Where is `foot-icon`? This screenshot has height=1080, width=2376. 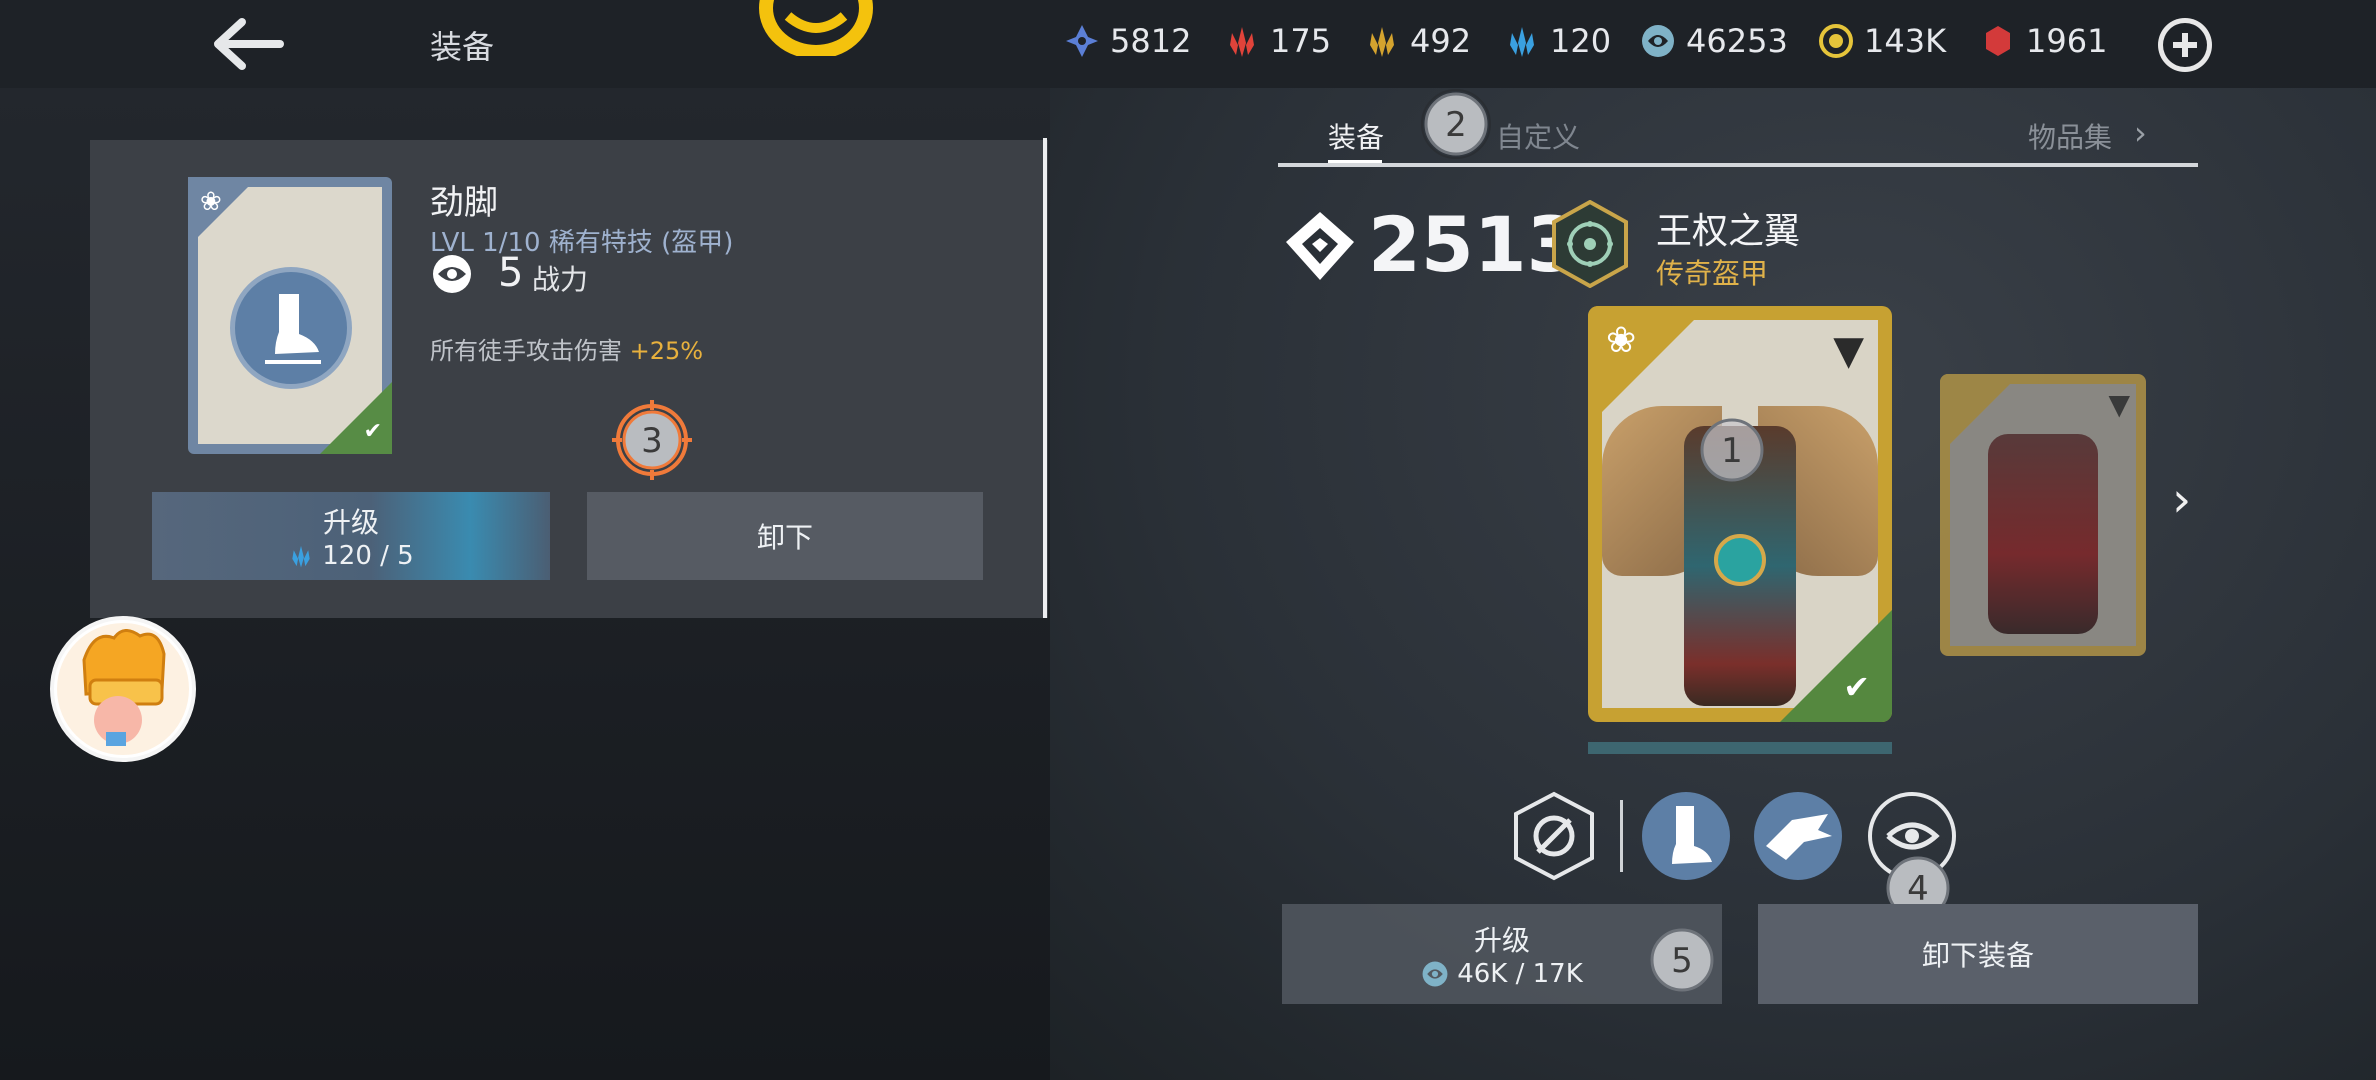
foot-icon is located at coordinates (291, 328).